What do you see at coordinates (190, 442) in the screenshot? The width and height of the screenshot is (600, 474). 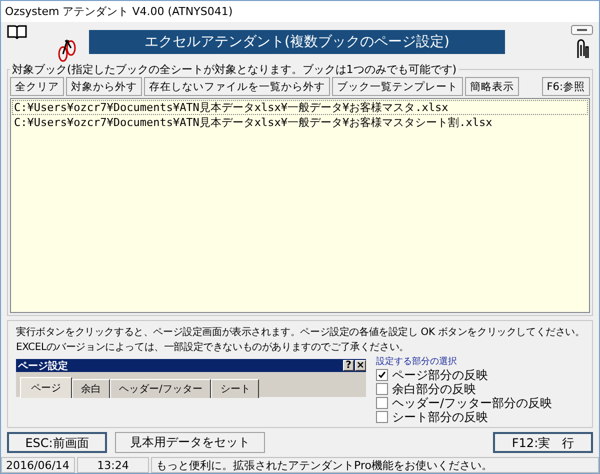 I see `sample-data-button: 見本用データをセット` at bounding box center [190, 442].